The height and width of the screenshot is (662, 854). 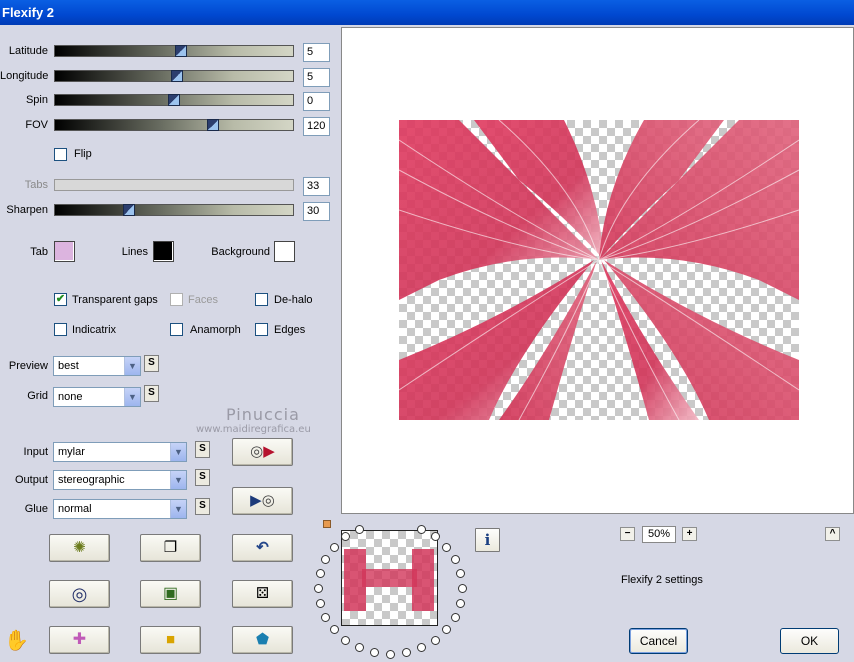 I want to click on scroll-up-button: ^, so click(x=832, y=534).